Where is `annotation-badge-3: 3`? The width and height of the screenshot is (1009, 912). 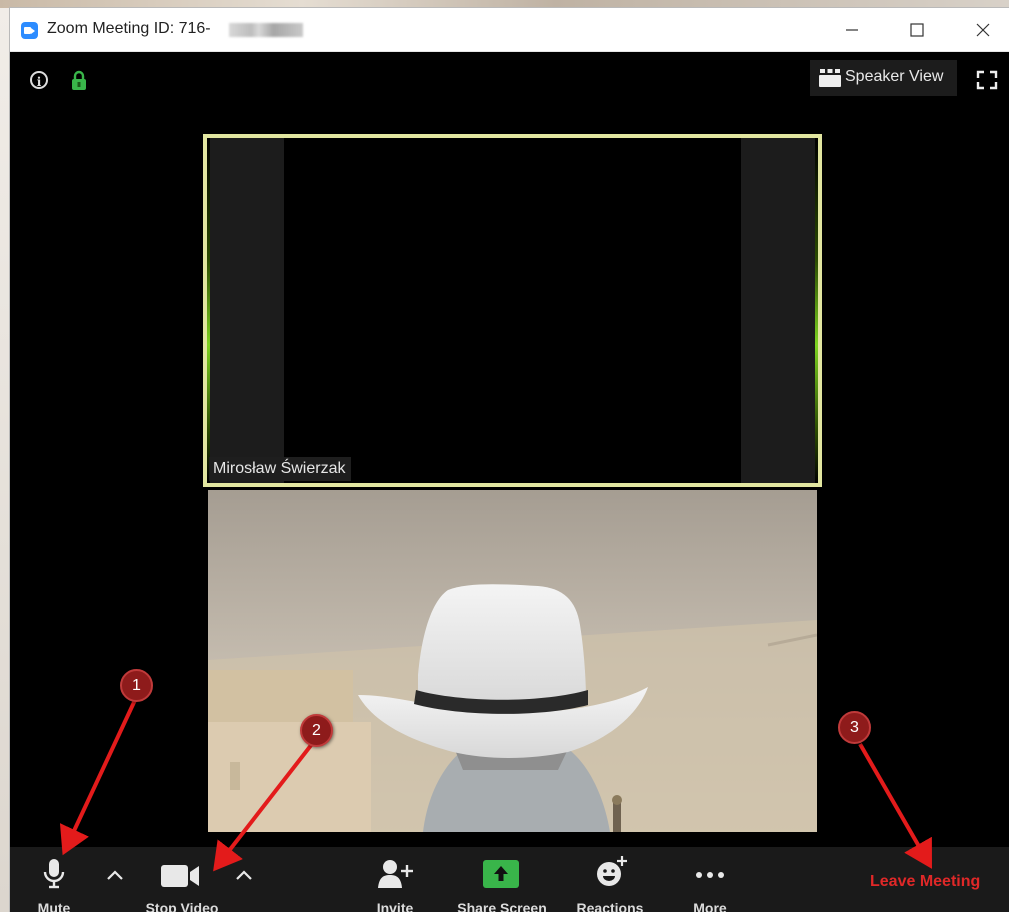
annotation-badge-3: 3 is located at coordinates (854, 727).